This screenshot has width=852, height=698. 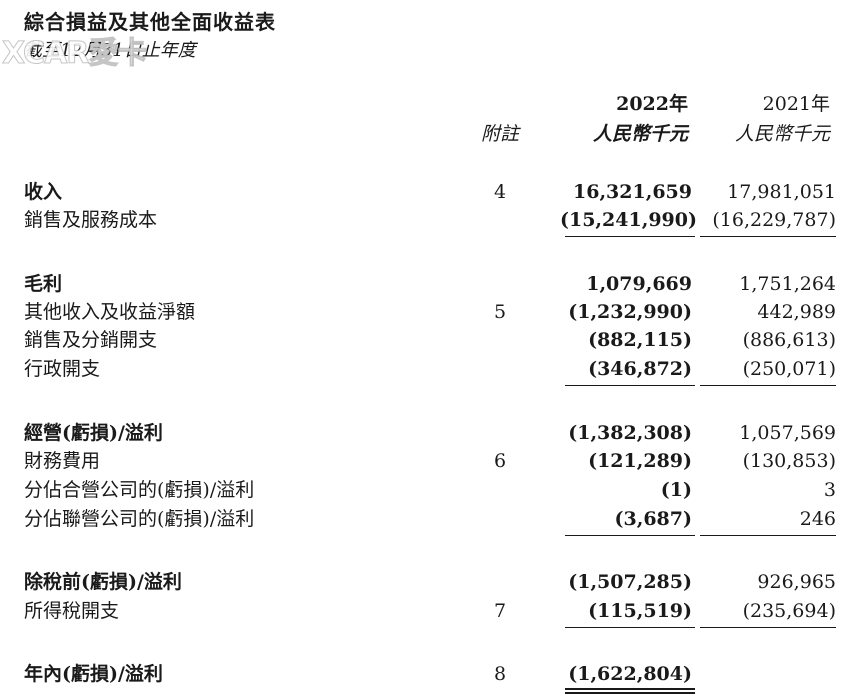 What do you see at coordinates (817, 519) in the screenshot?
I see `row-value-2021-share-associates: 246` at bounding box center [817, 519].